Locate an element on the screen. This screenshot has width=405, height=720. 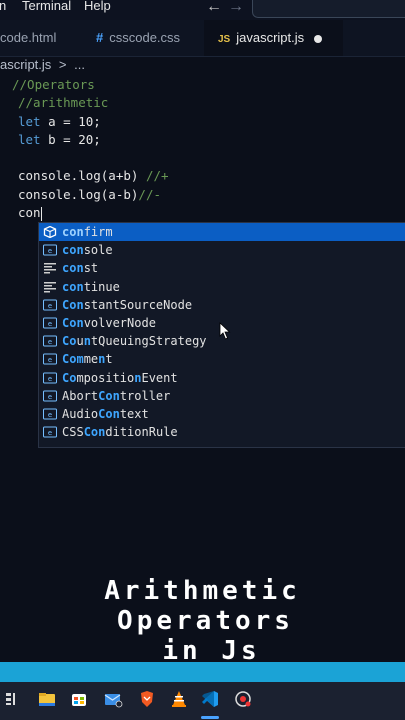
tab-code-html: code.html is located at coordinates (44, 38).